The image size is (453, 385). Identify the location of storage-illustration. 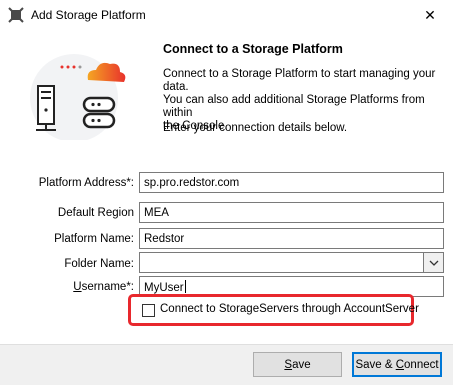
(78, 97).